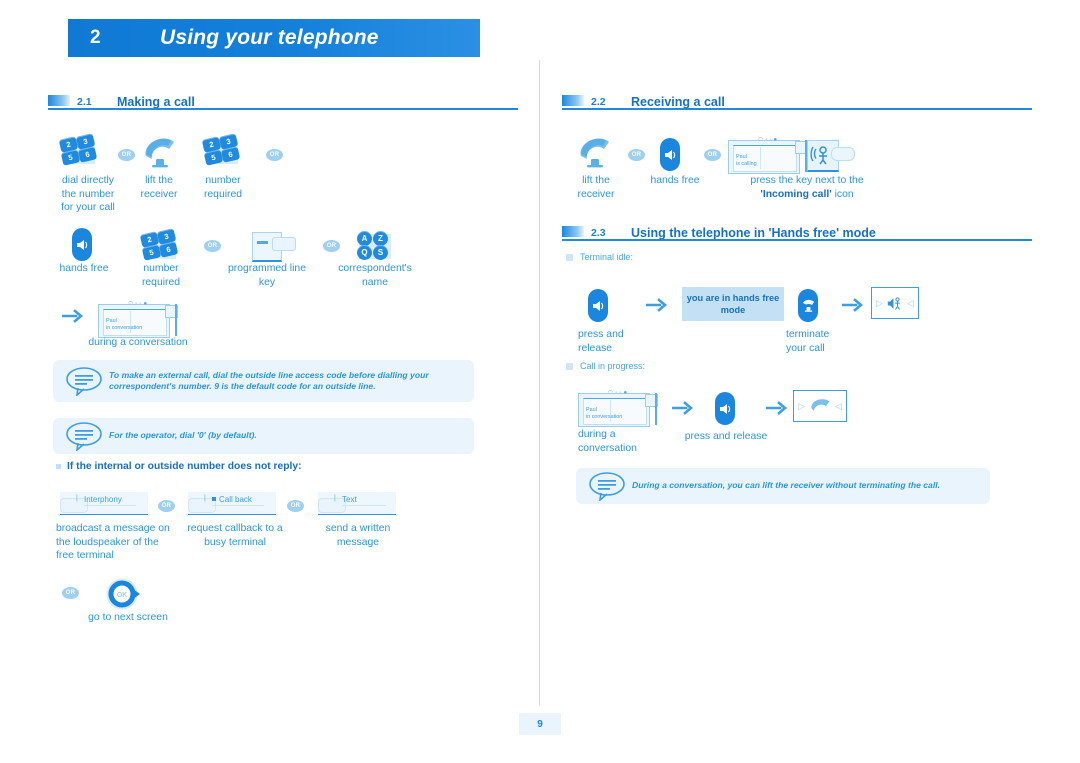  Describe the element at coordinates (796, 194) in the screenshot. I see `caption-incoming-call-bold: 'Incoming call'` at that location.